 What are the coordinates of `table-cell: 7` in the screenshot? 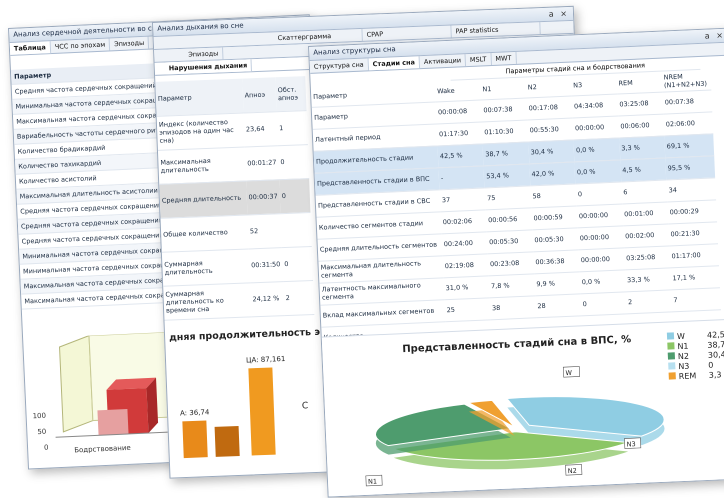 It's located at (695, 299).